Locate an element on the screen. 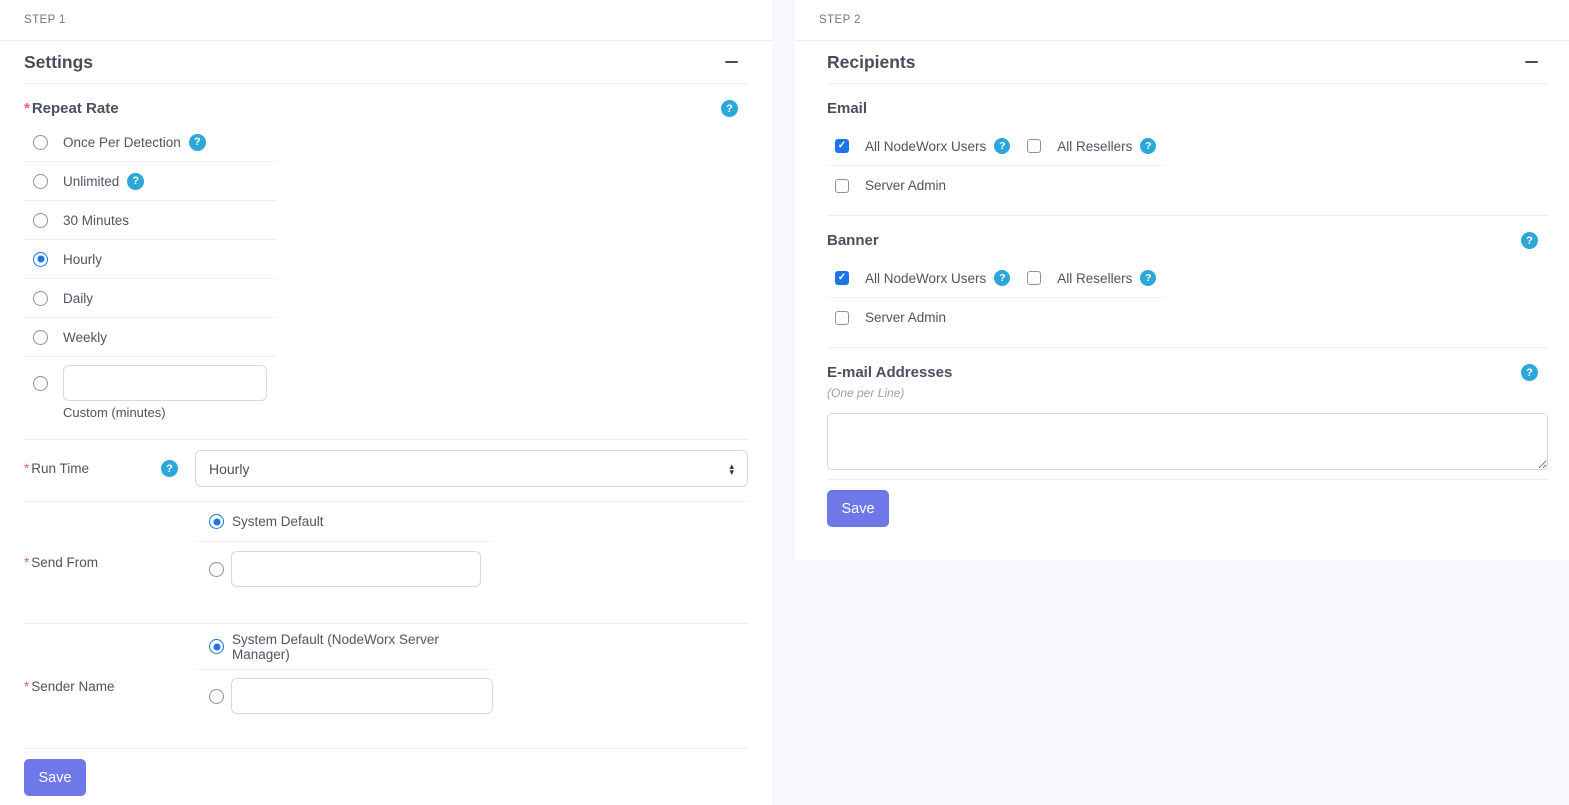 The image size is (1569, 805). send-from-options: System Default is located at coordinates (344, 562).